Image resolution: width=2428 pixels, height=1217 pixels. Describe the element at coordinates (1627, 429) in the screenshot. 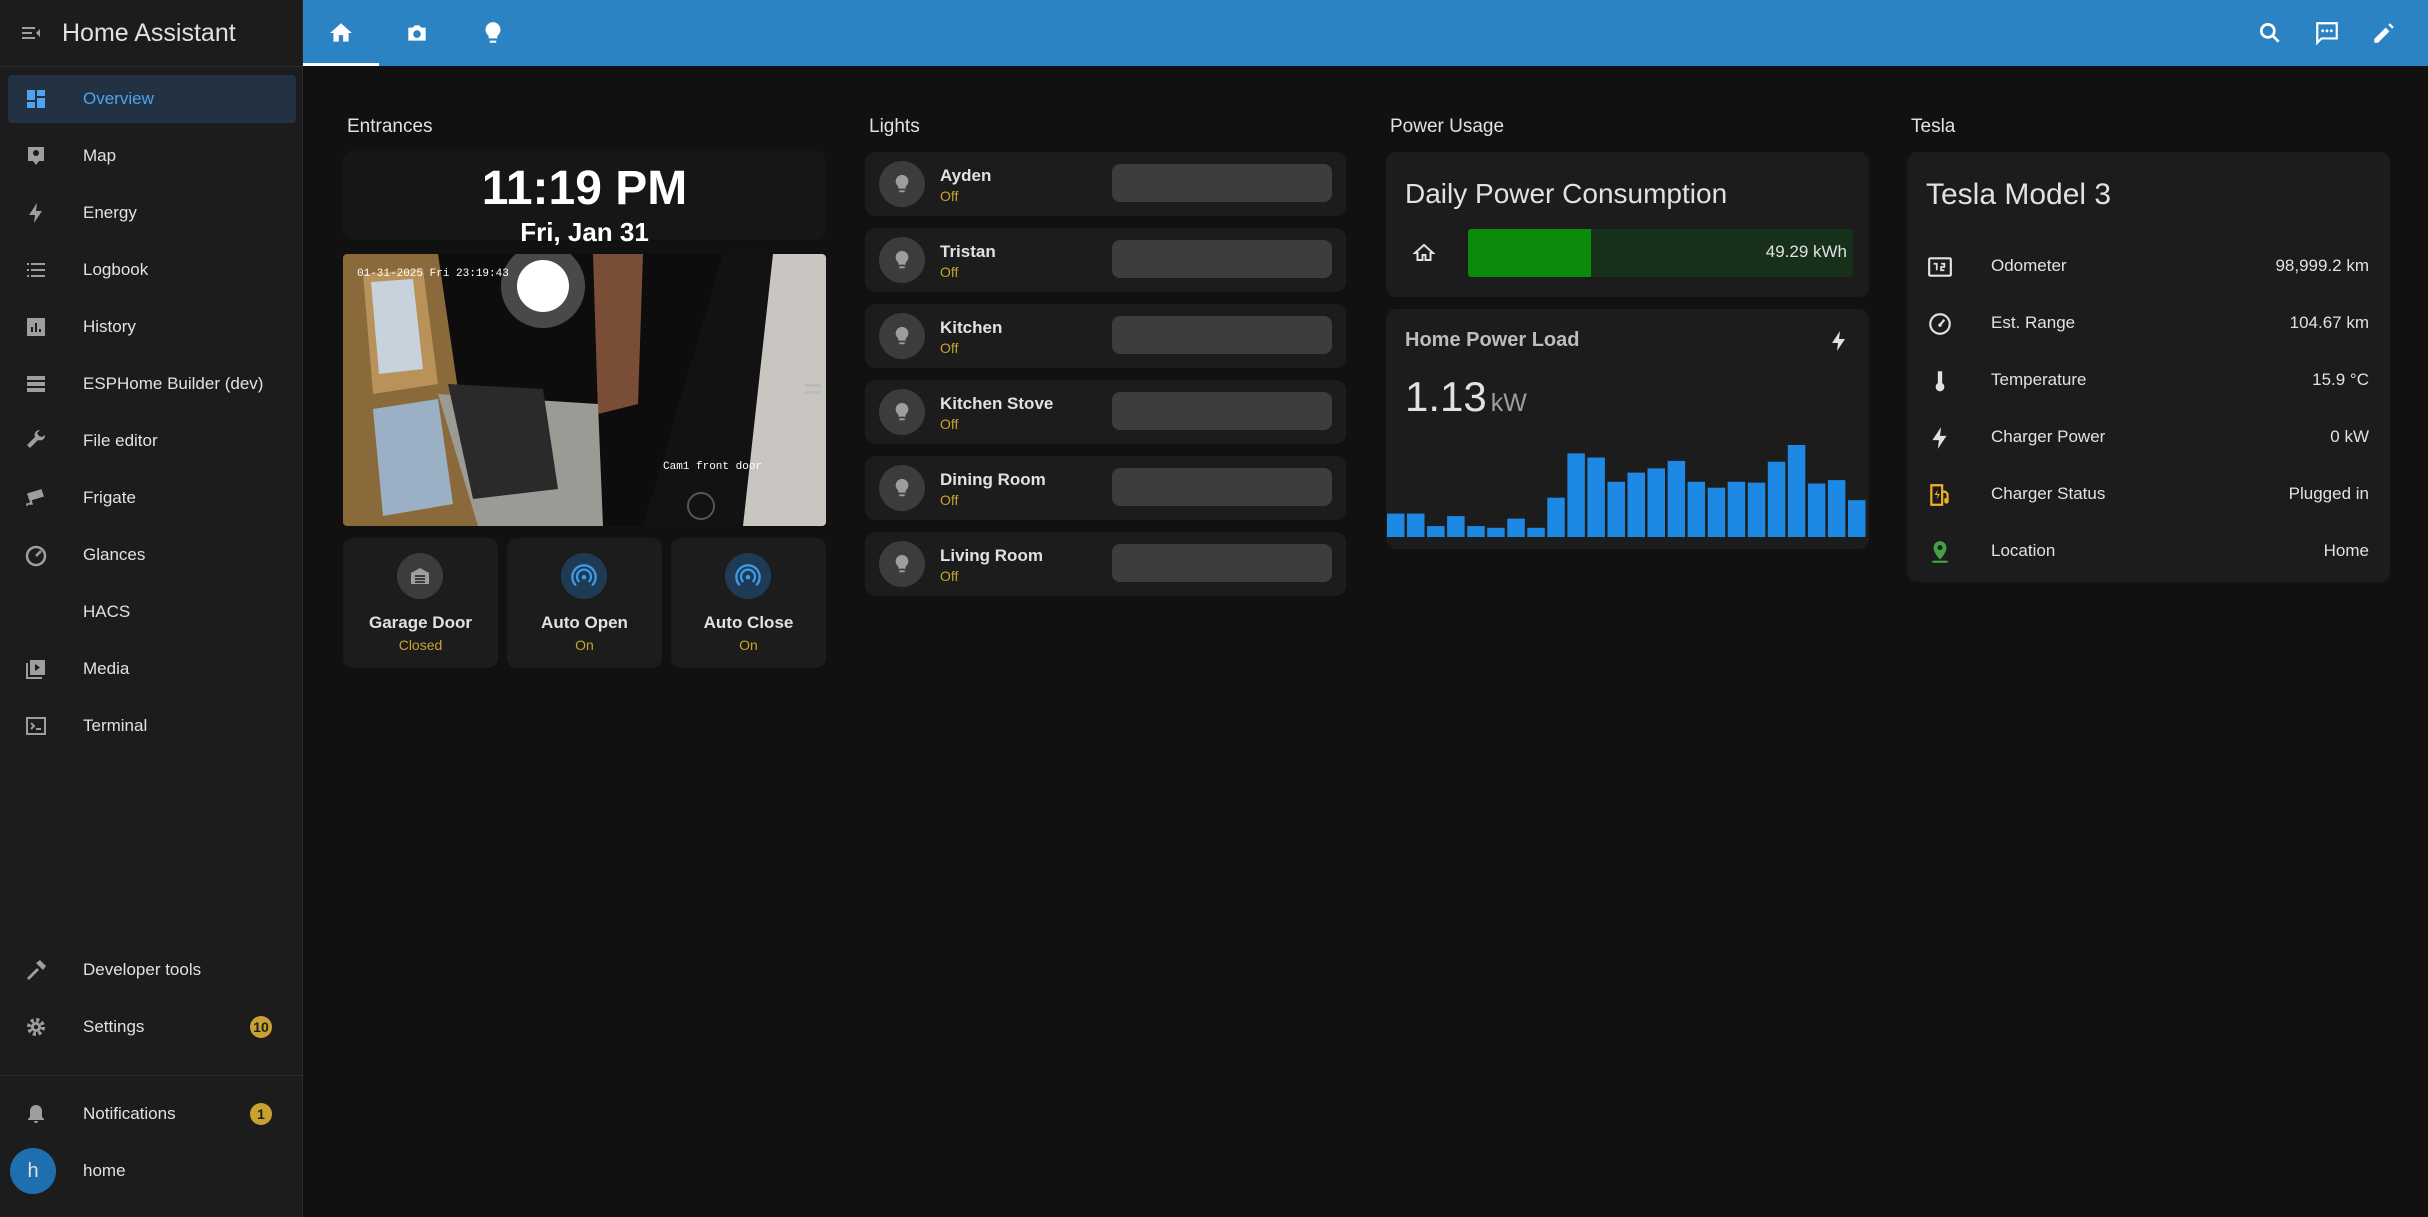

I see `home-power-load-card: Home Power Load 1.13 kW` at that location.